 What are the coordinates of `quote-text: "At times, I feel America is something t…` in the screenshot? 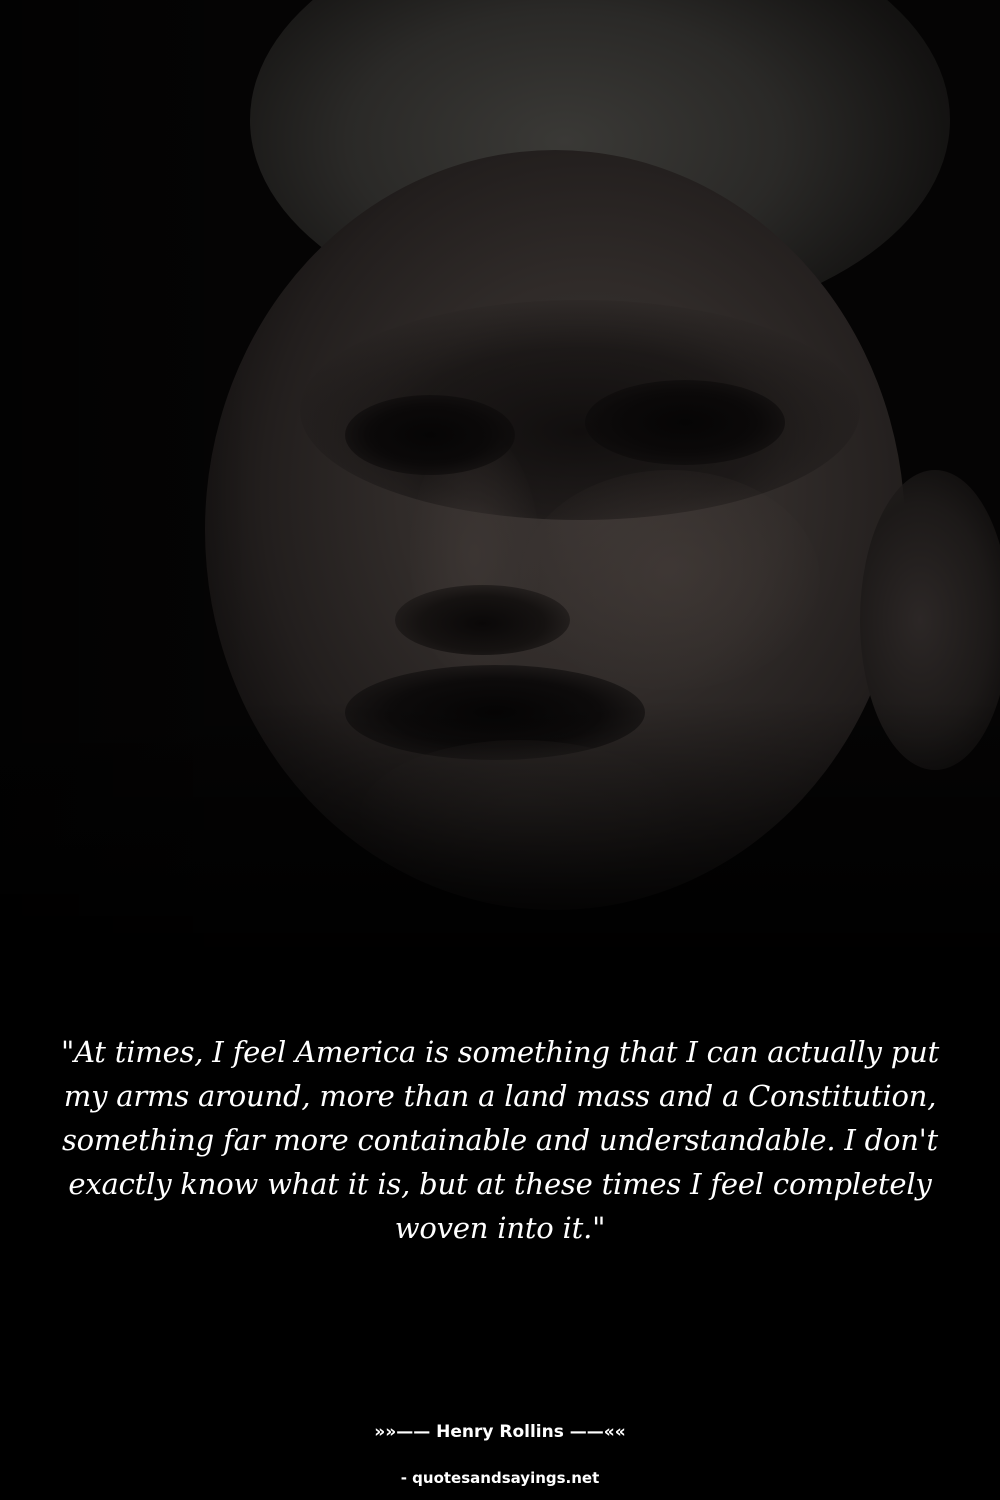 It's located at (500, 1140).